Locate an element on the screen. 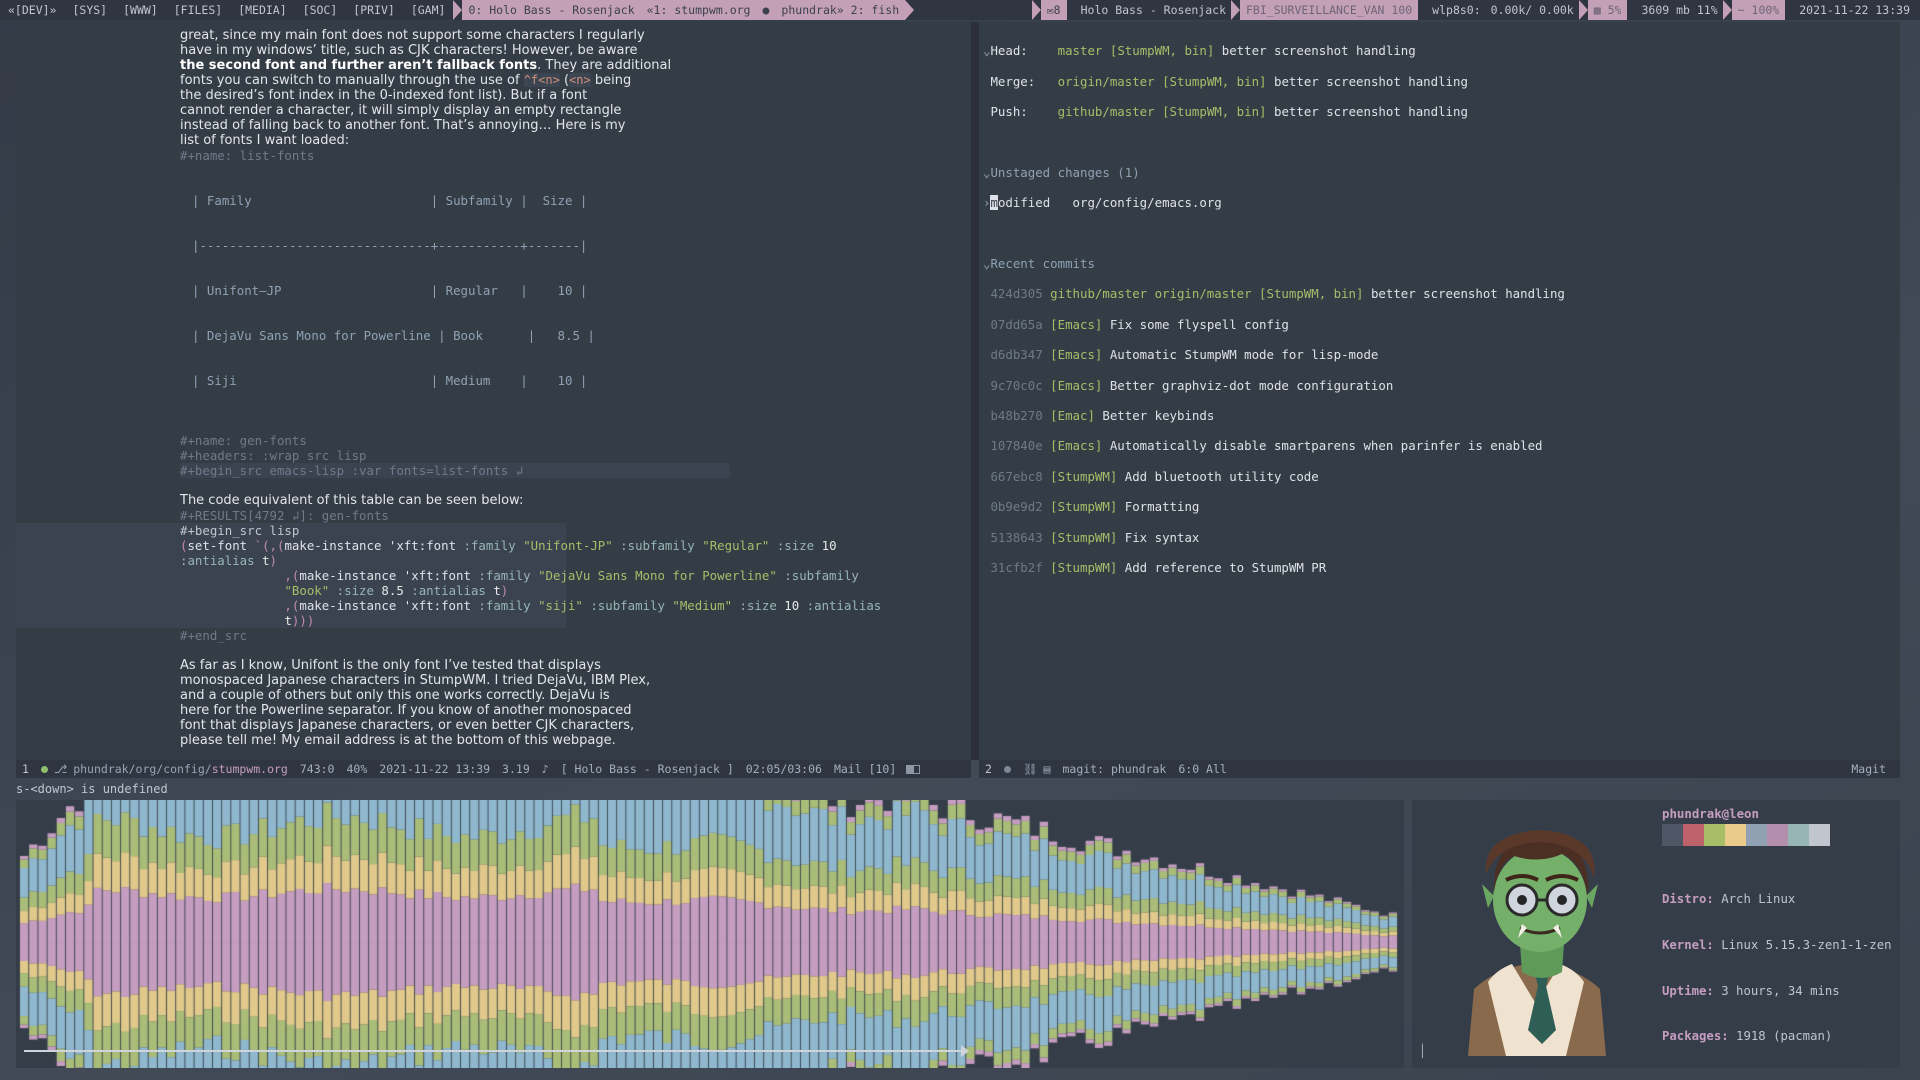 The height and width of the screenshot is (1080, 1920). workspace-www: [WWW] is located at coordinates (140, 10).